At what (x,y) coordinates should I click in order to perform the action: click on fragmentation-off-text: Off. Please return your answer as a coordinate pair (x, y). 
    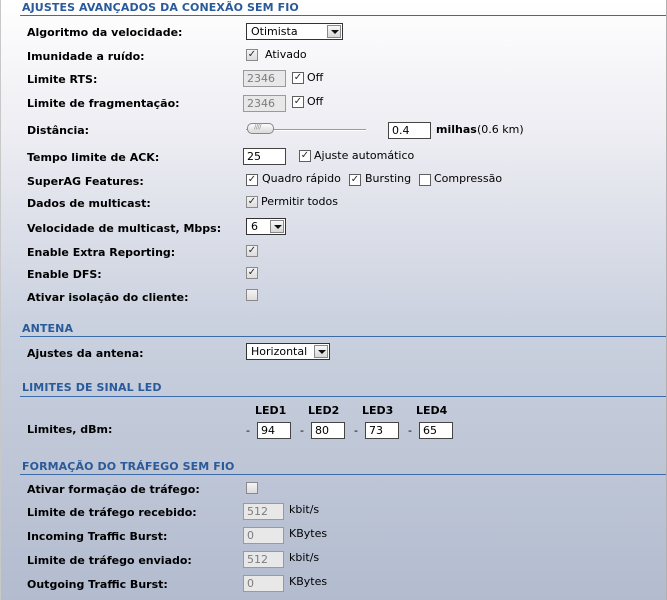
    Looking at the image, I should click on (315, 101).